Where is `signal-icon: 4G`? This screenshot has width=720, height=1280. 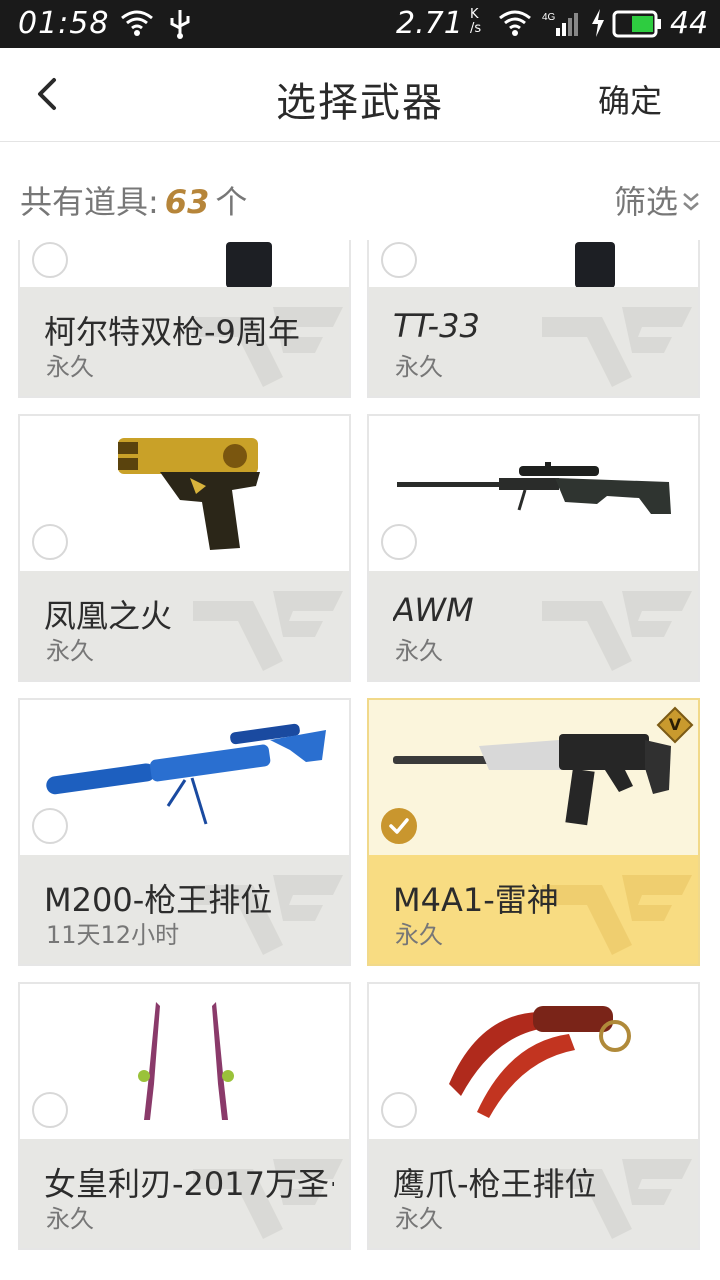
signal-icon: 4G is located at coordinates (562, 24).